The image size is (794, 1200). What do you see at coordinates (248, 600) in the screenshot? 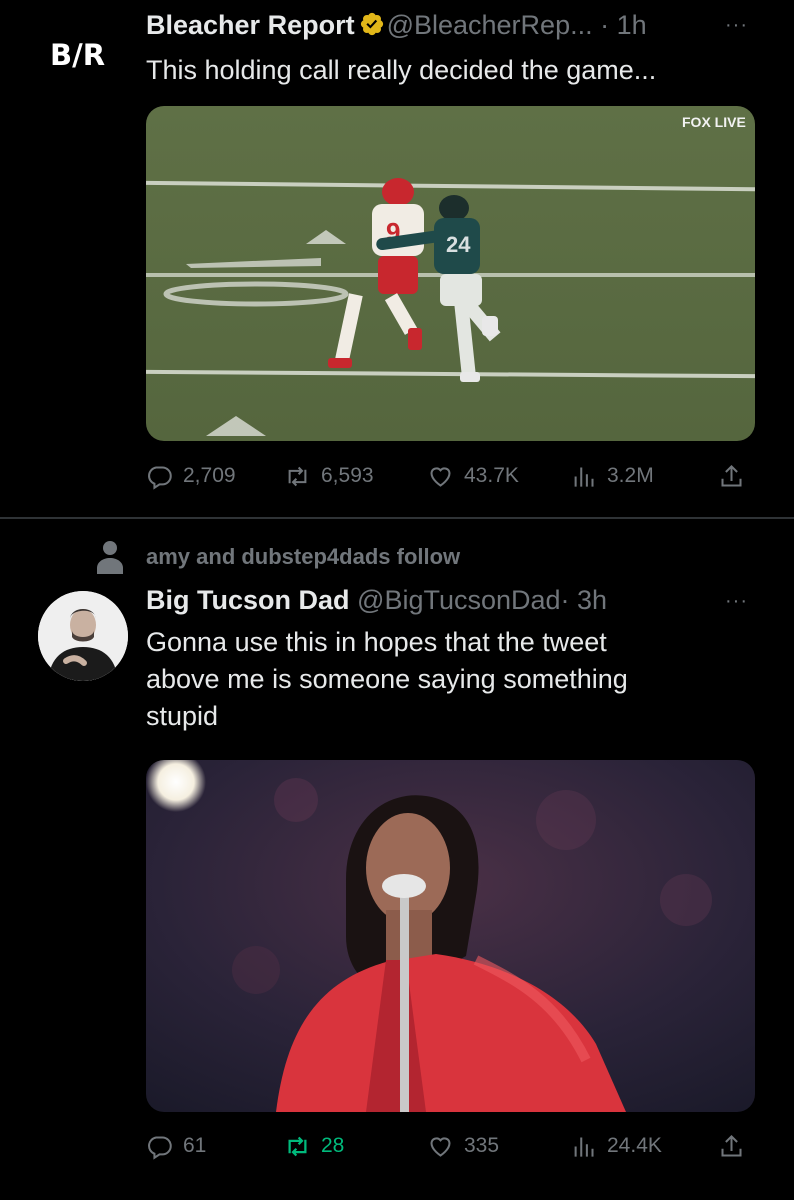
I see `author-name-2: Big Tucson Dad` at bounding box center [248, 600].